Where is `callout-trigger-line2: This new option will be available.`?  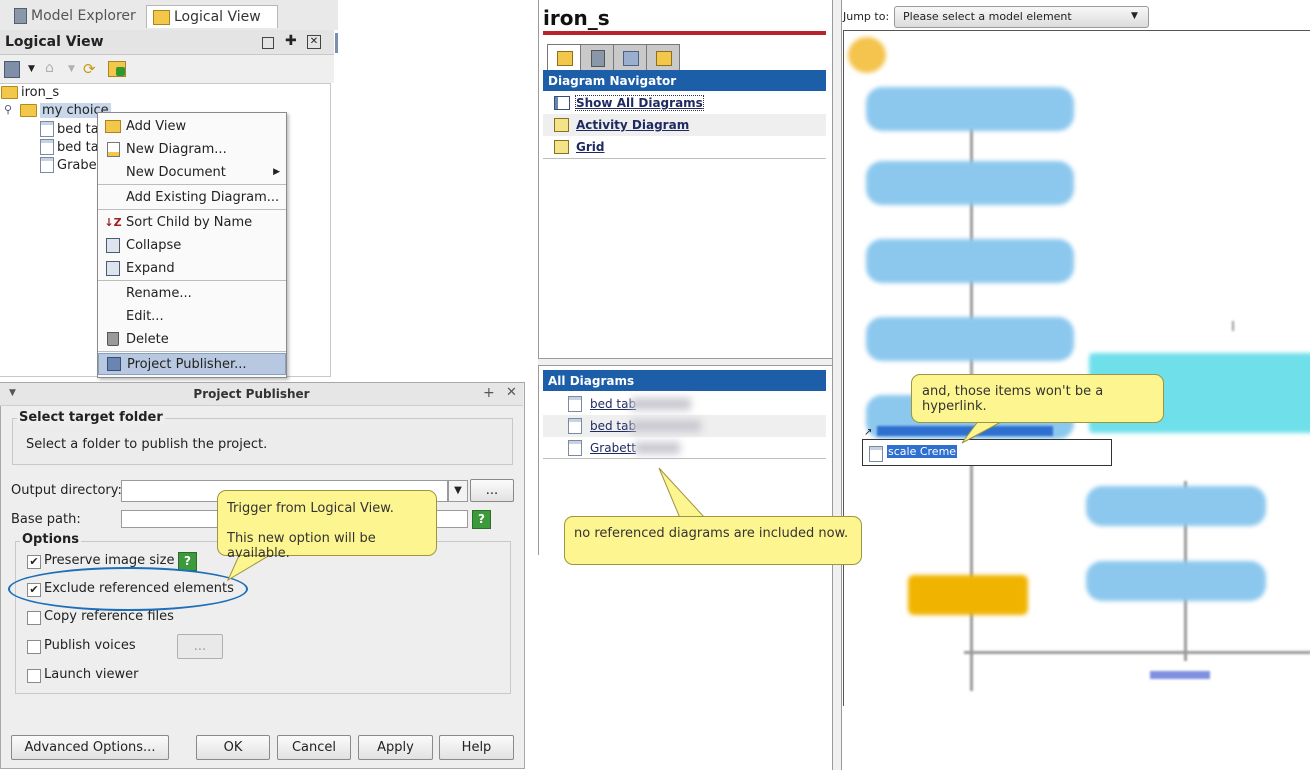 callout-trigger-line2: This new option will be available. is located at coordinates (301, 546).